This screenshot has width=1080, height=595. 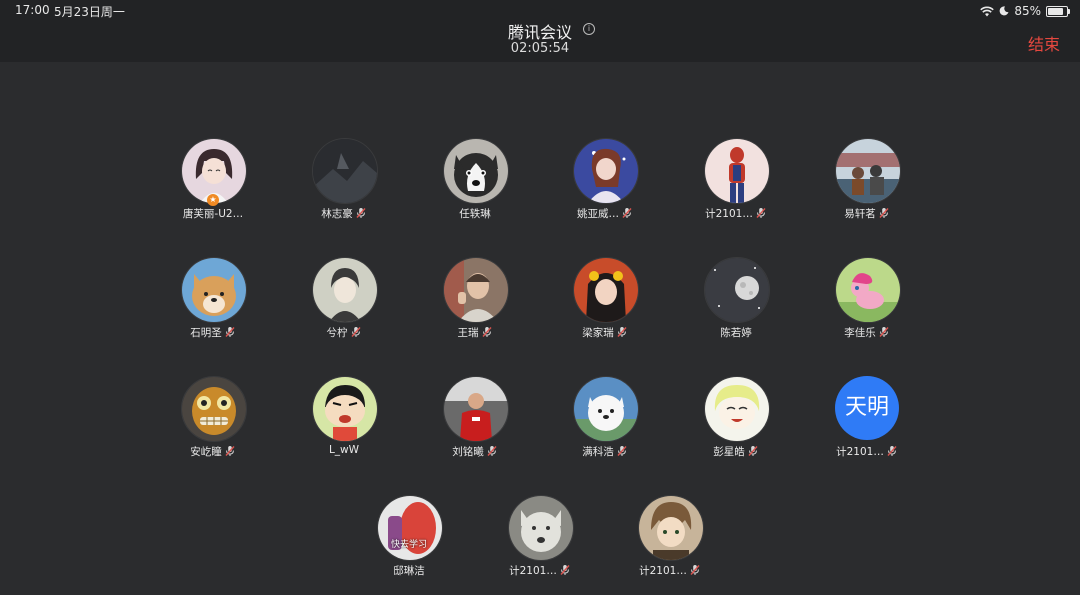 I want to click on participant-name: 兮柠, so click(x=337, y=333).